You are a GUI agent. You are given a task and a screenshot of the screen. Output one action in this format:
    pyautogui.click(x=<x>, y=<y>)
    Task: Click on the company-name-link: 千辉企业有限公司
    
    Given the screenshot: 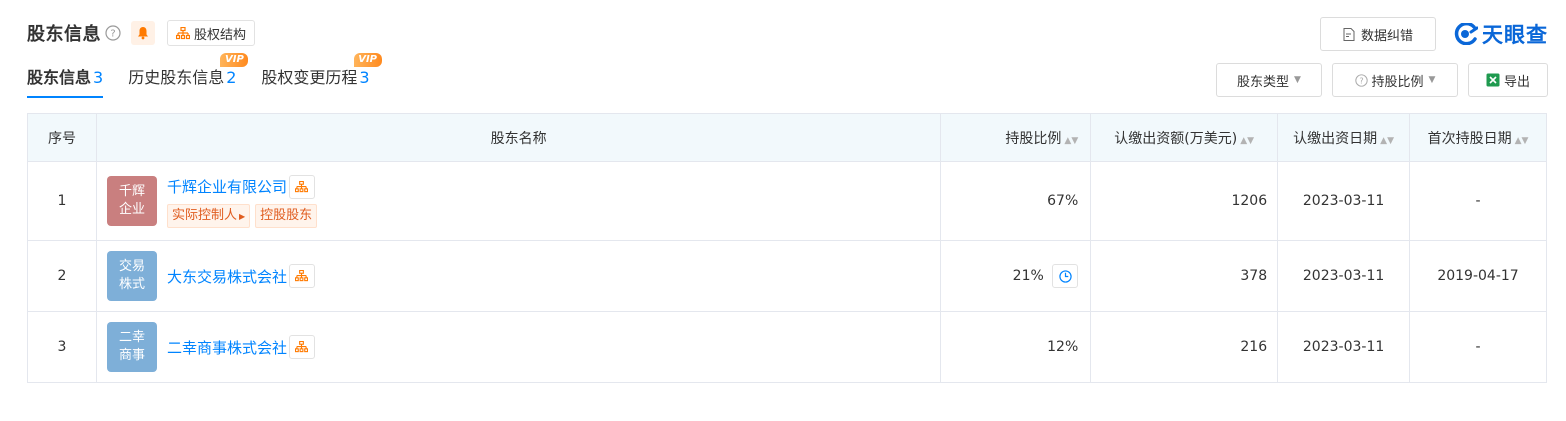 What is the action you would take?
    pyautogui.click(x=227, y=186)
    